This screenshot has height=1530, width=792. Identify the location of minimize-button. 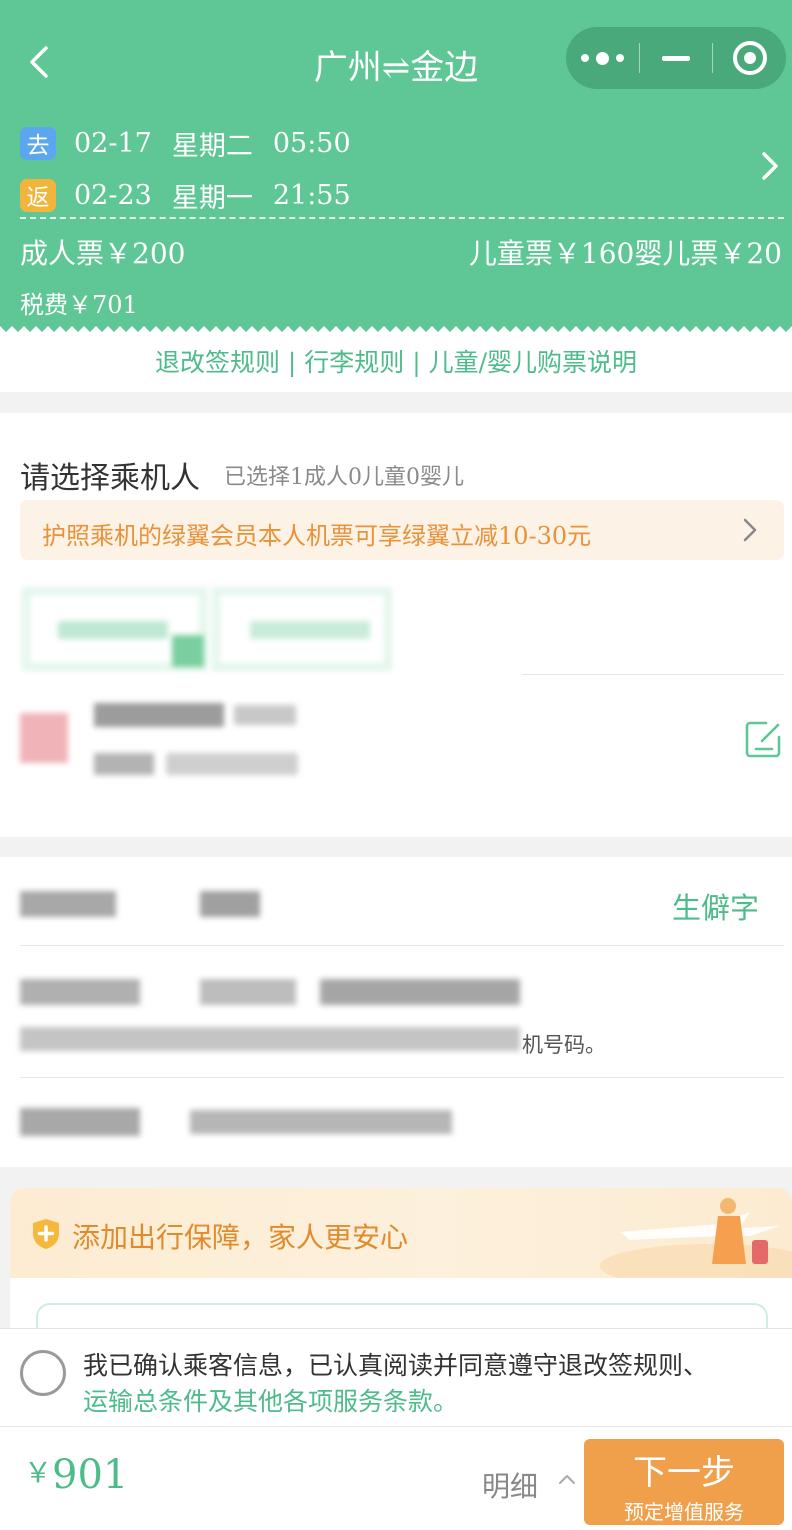
(676, 58).